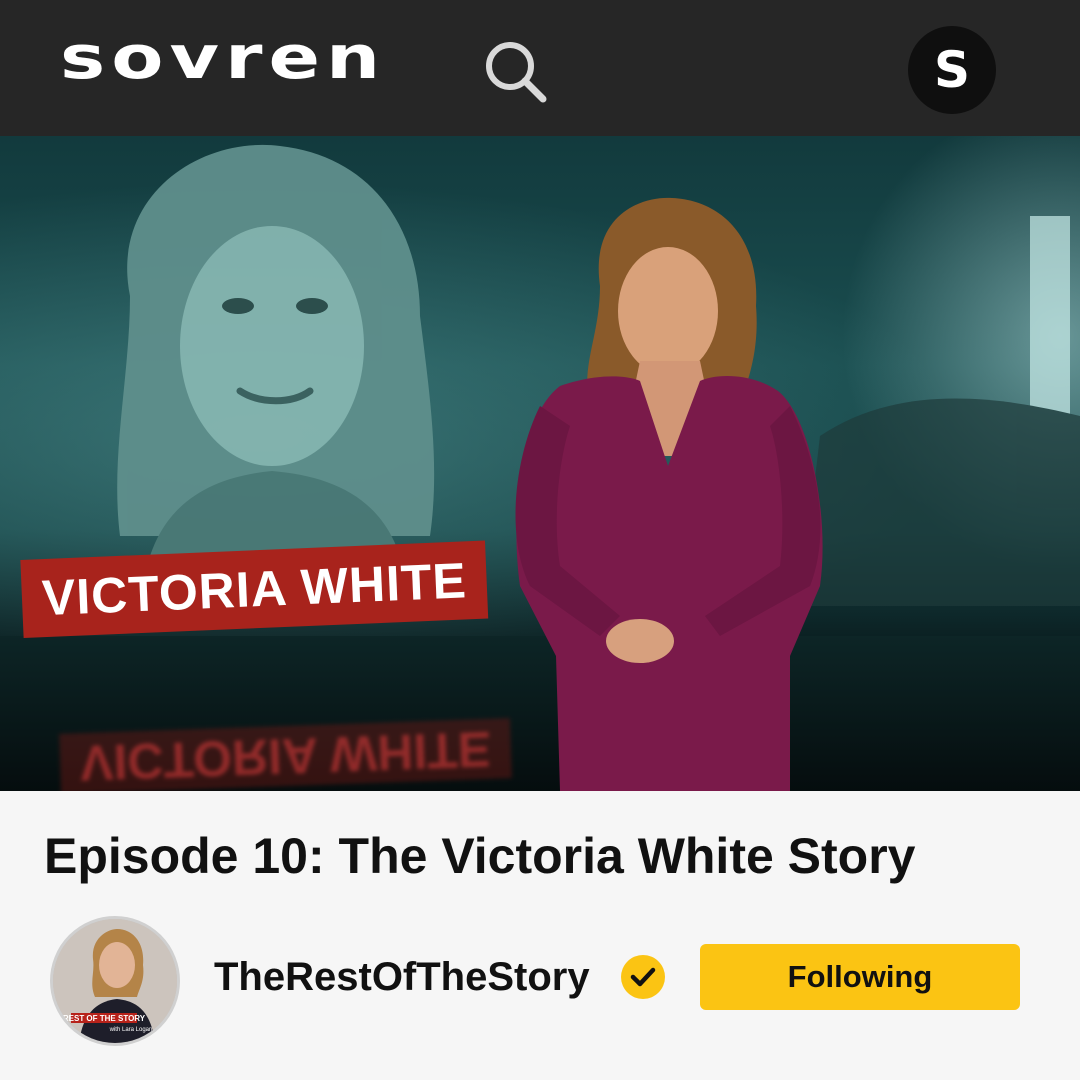 The height and width of the screenshot is (1080, 1080). Describe the element at coordinates (276, 350) in the screenshot. I see `screen-portrait-figure` at that location.